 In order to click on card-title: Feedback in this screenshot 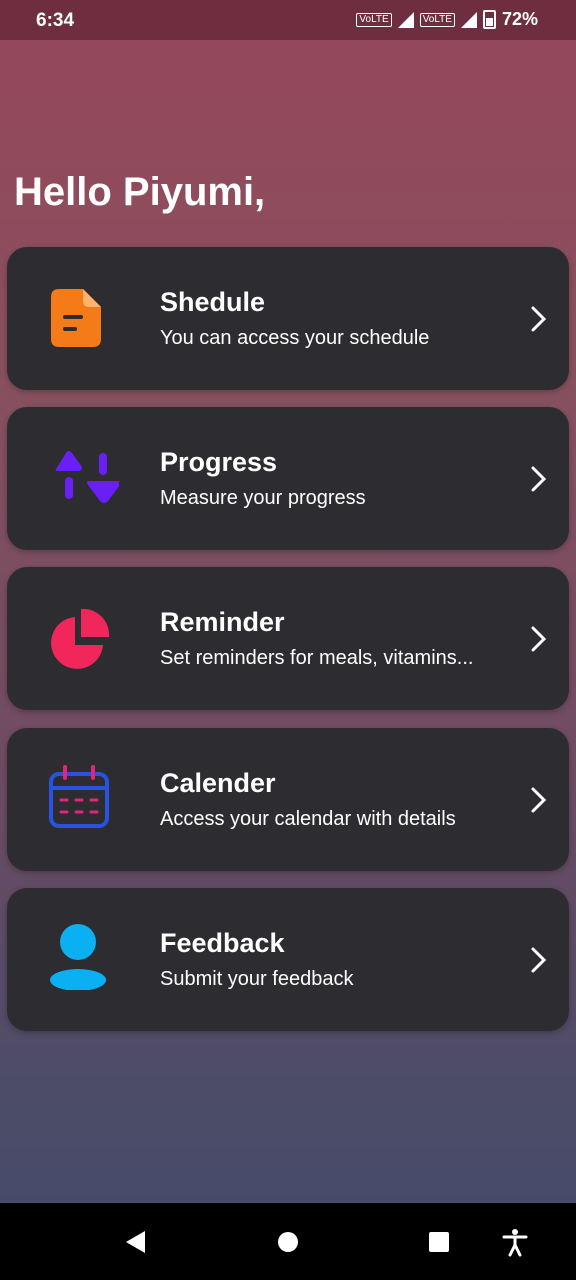, I will do `click(222, 943)`.